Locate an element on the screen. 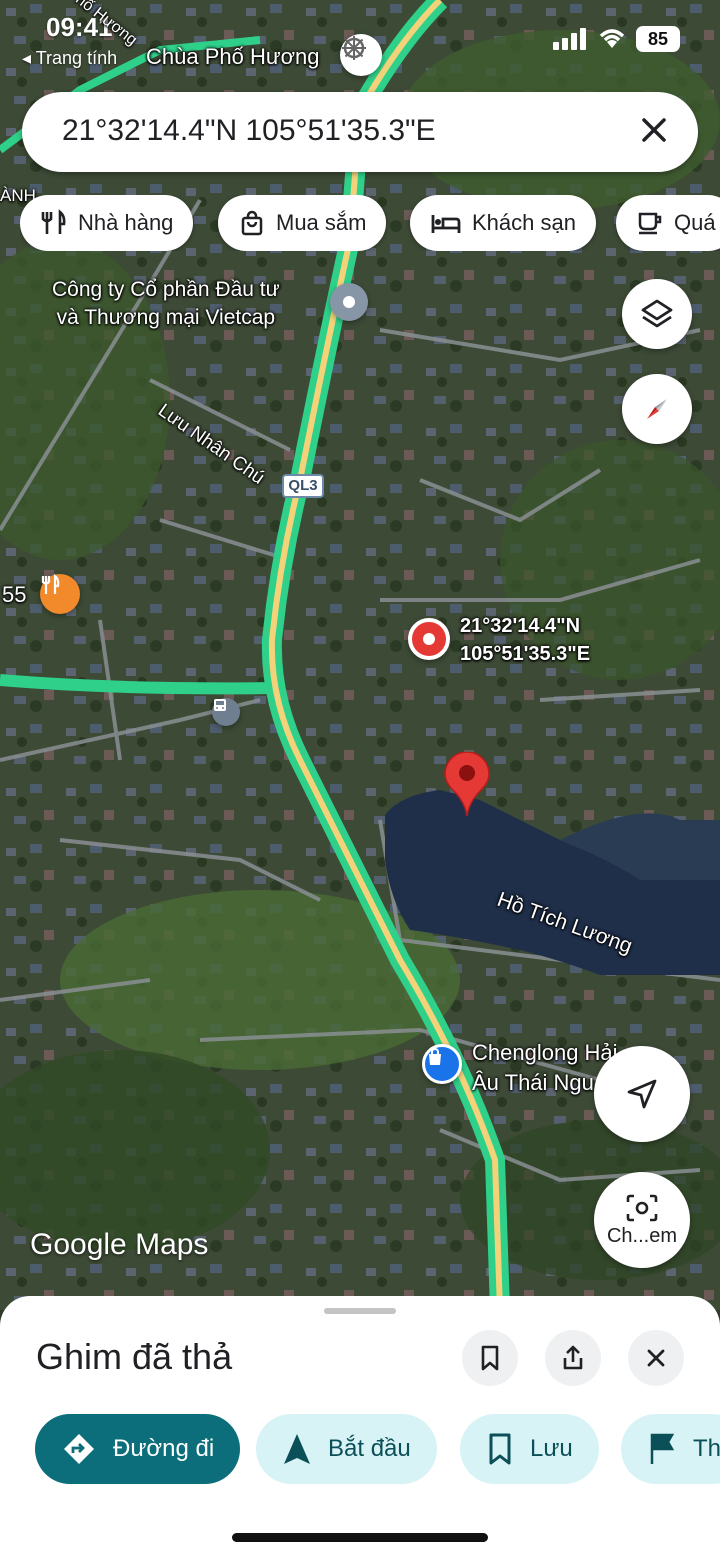  close-icon is located at coordinates (656, 1358).